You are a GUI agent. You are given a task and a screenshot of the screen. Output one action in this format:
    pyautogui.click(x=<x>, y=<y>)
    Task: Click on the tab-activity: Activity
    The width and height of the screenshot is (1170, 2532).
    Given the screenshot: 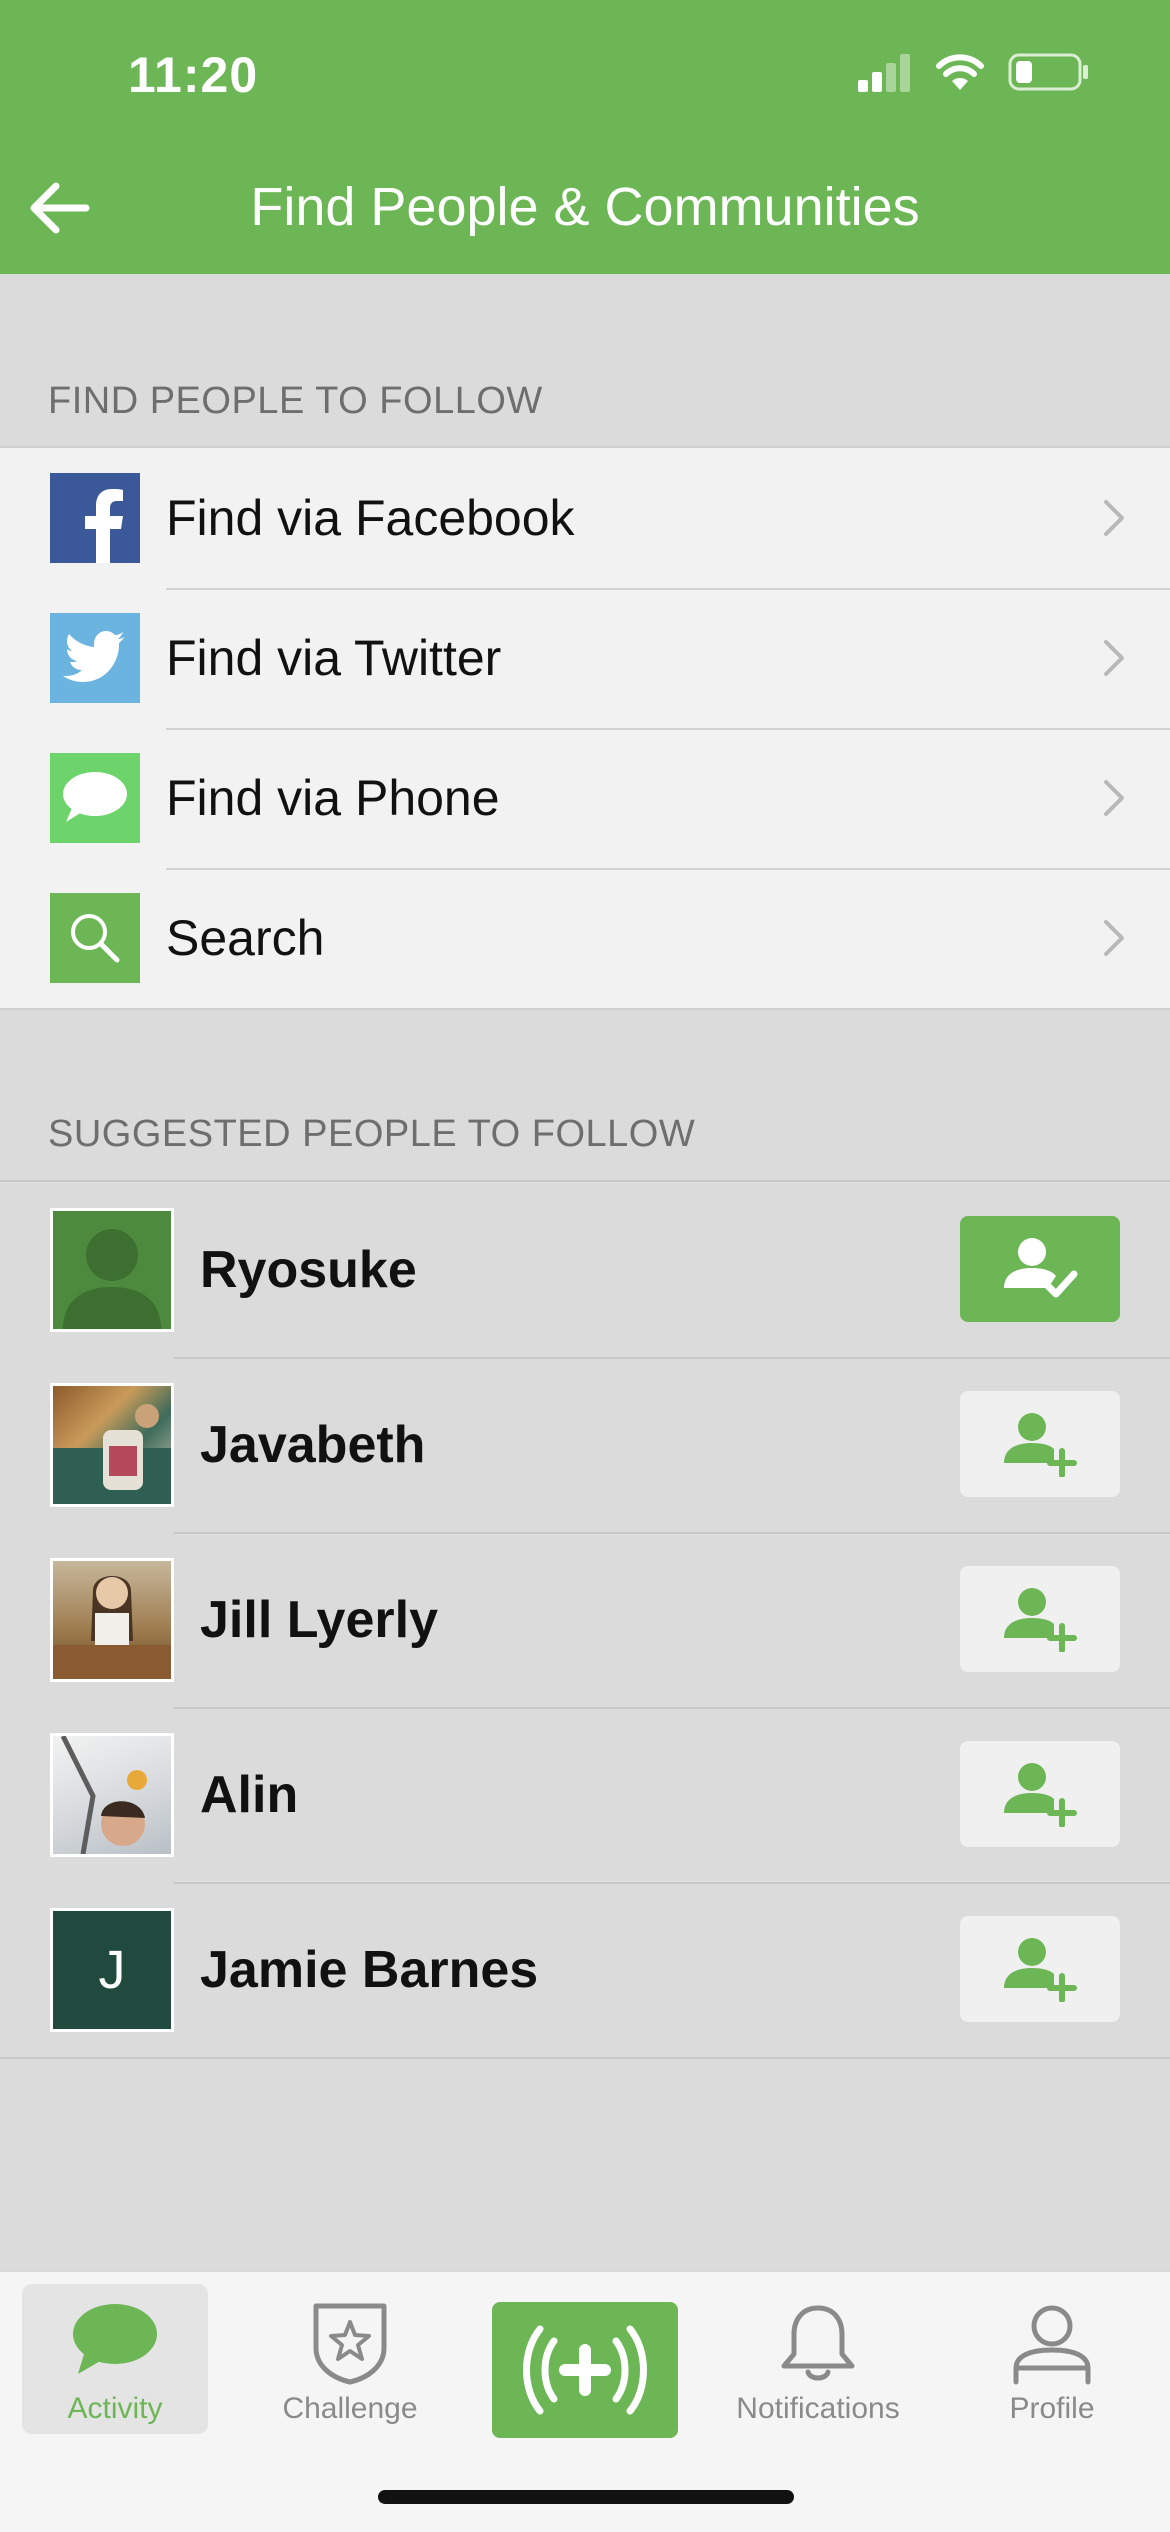 What is the action you would take?
    pyautogui.click(x=115, y=2359)
    